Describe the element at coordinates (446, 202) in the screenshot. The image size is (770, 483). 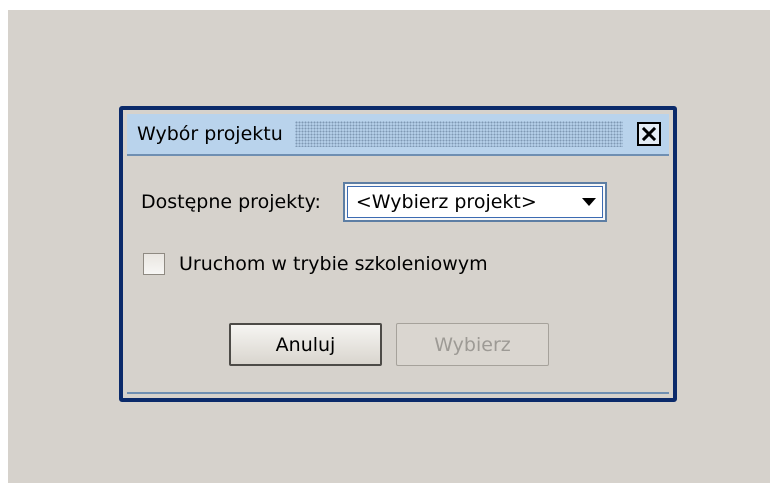
I see `projects-dropdown-value: <Wybierz projekt>` at that location.